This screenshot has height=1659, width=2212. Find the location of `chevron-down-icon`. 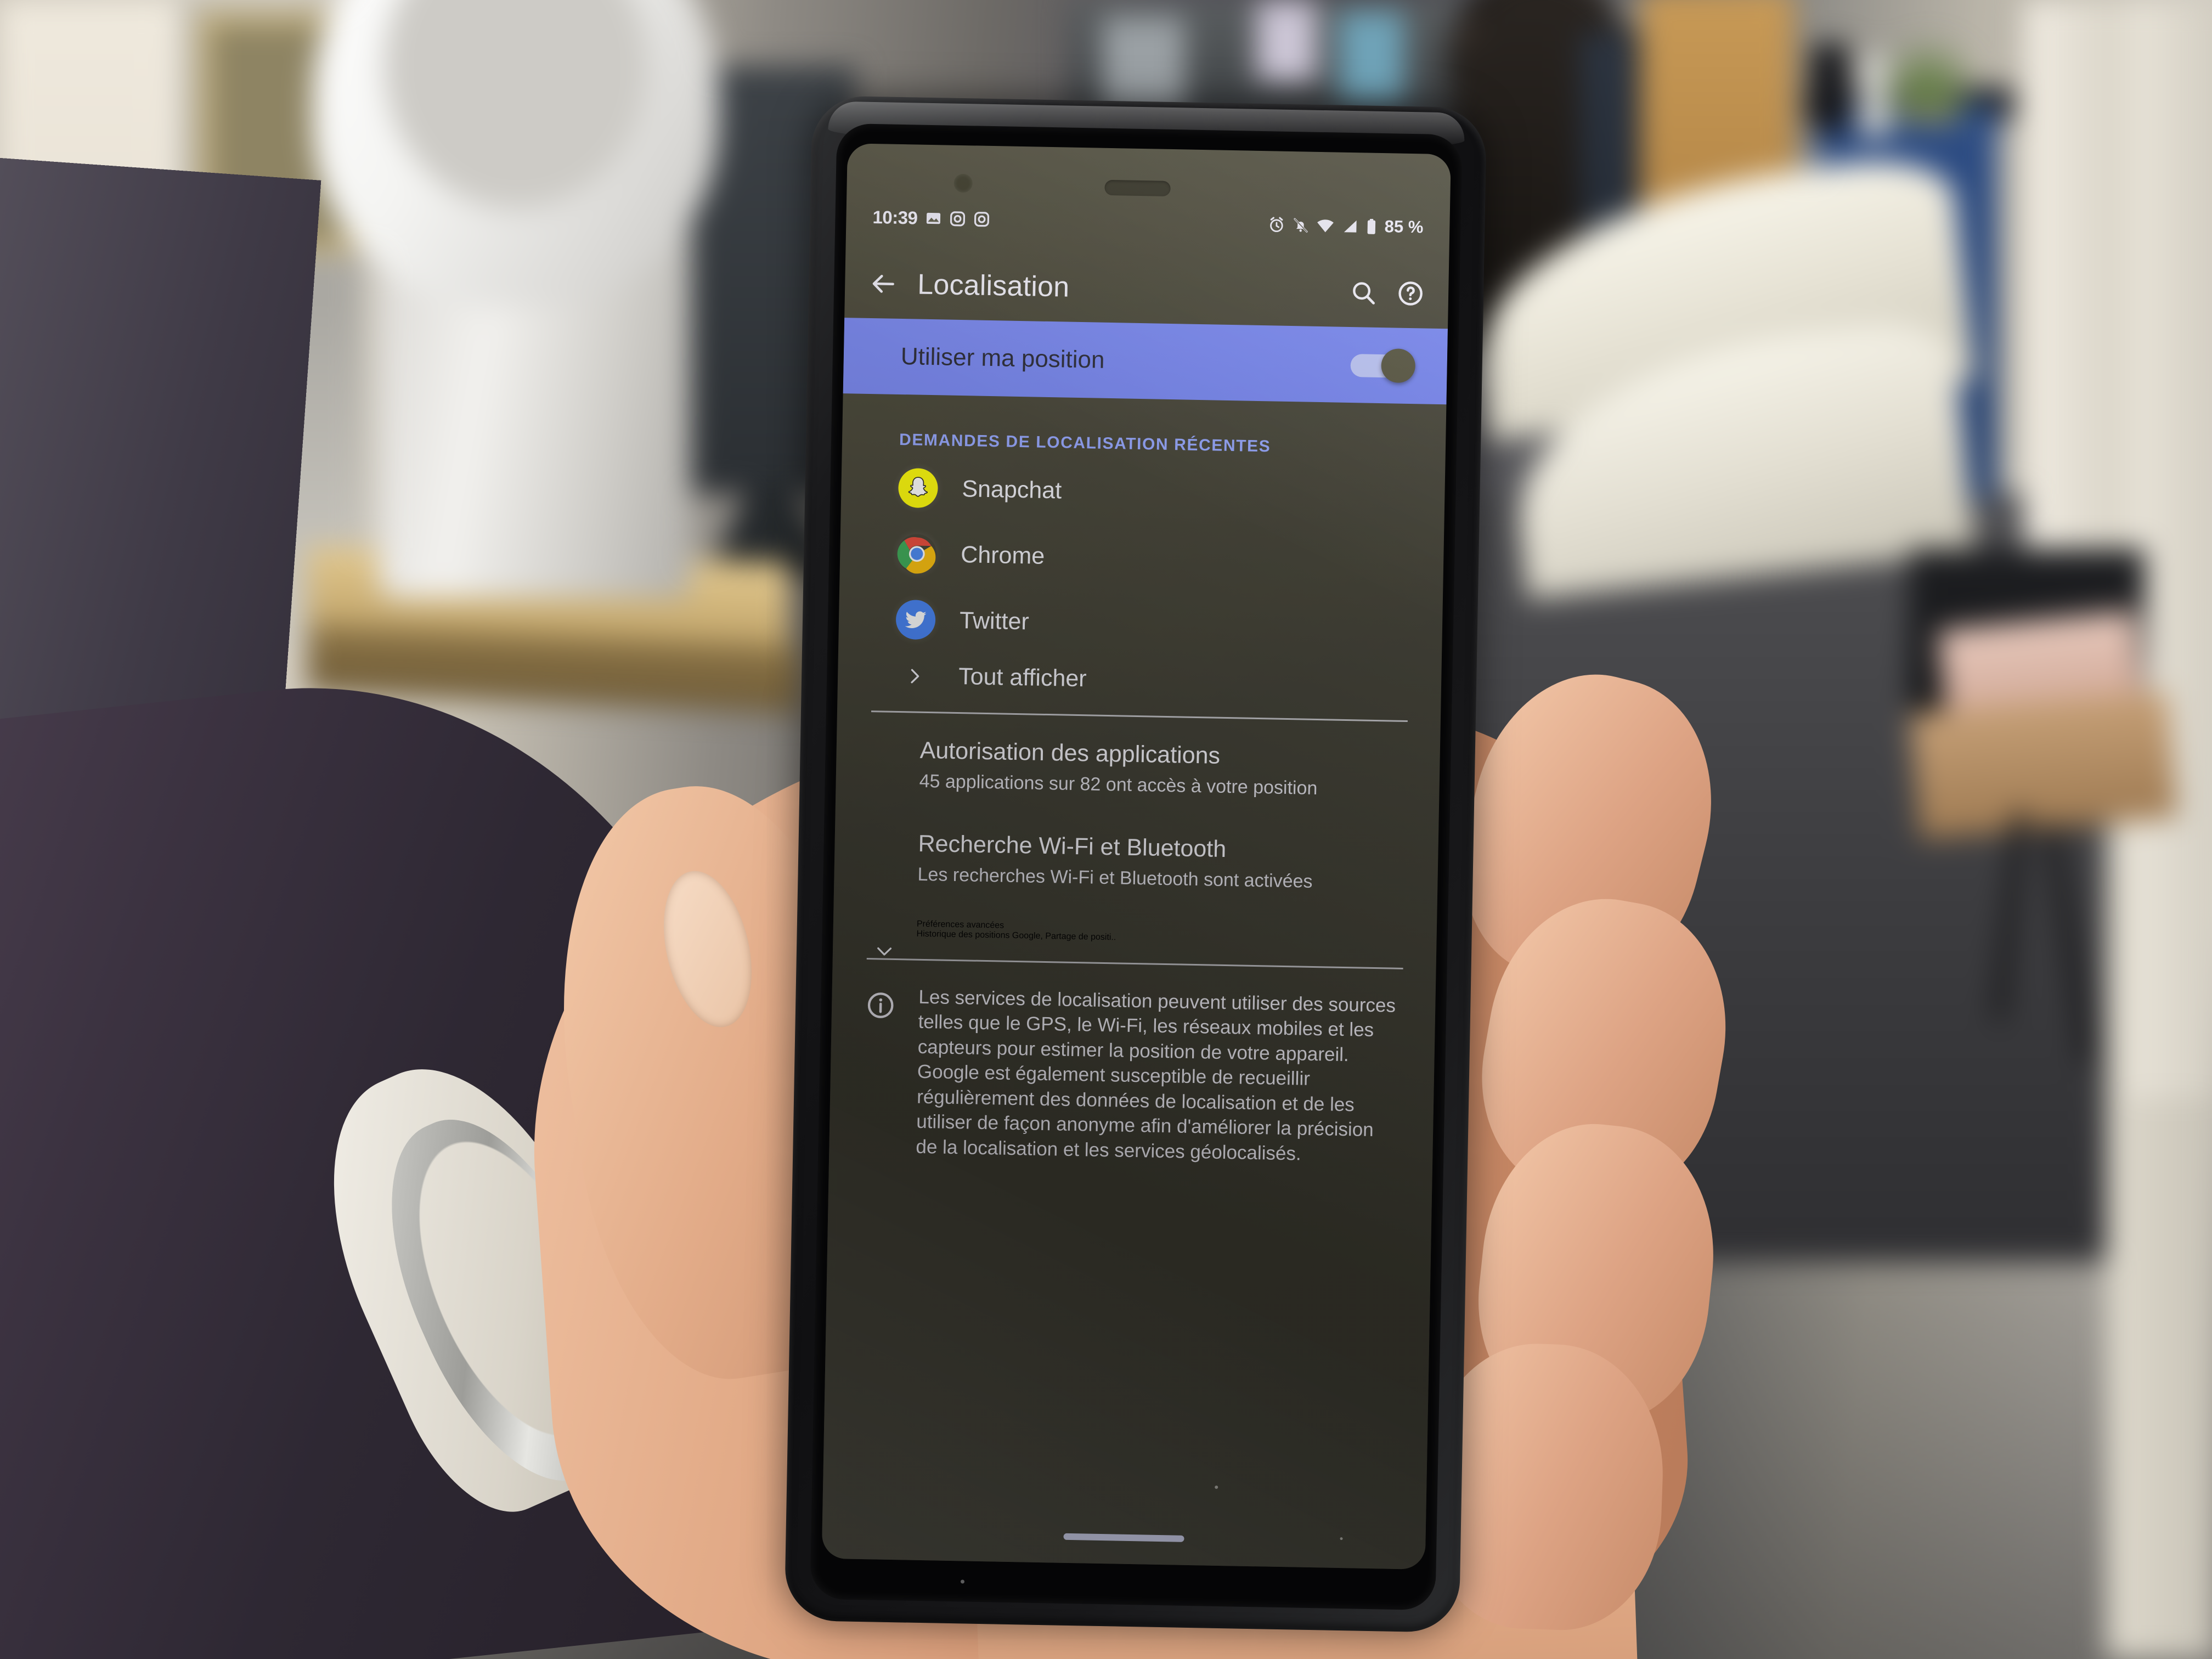

chevron-down-icon is located at coordinates (885, 952).